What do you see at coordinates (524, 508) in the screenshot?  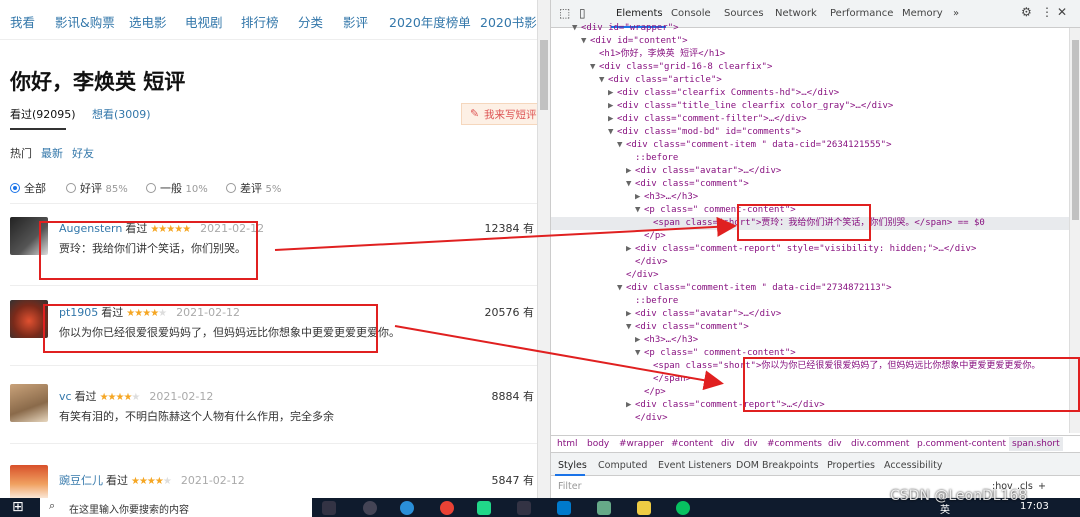 I see `terminal-icon` at bounding box center [524, 508].